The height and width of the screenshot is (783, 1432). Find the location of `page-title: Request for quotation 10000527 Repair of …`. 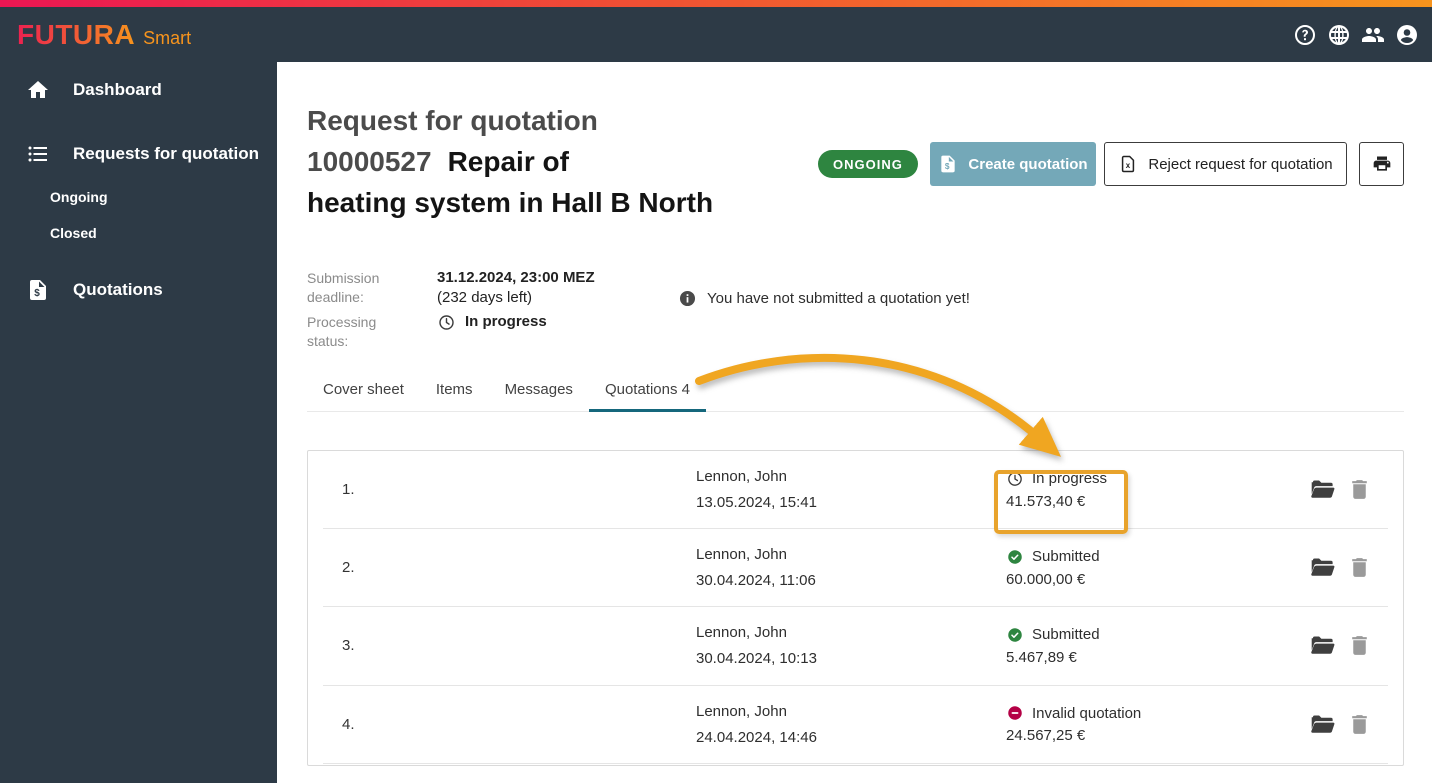

page-title: Request for quotation 10000527 Repair of … is located at coordinates (537, 161).